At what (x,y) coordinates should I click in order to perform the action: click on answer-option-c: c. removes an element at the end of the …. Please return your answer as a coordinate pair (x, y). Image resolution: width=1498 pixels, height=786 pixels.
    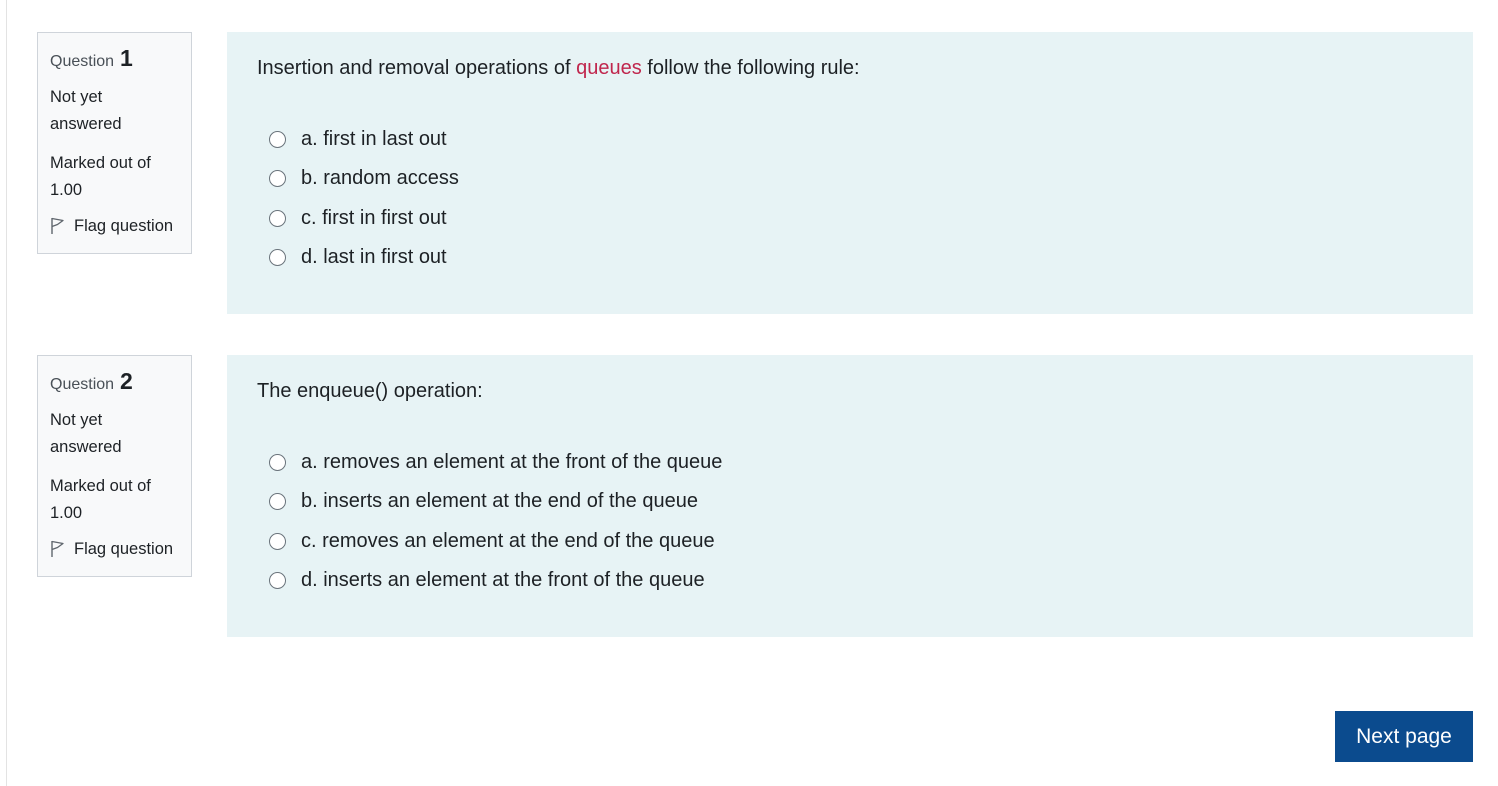
    Looking at the image, I should click on (856, 541).